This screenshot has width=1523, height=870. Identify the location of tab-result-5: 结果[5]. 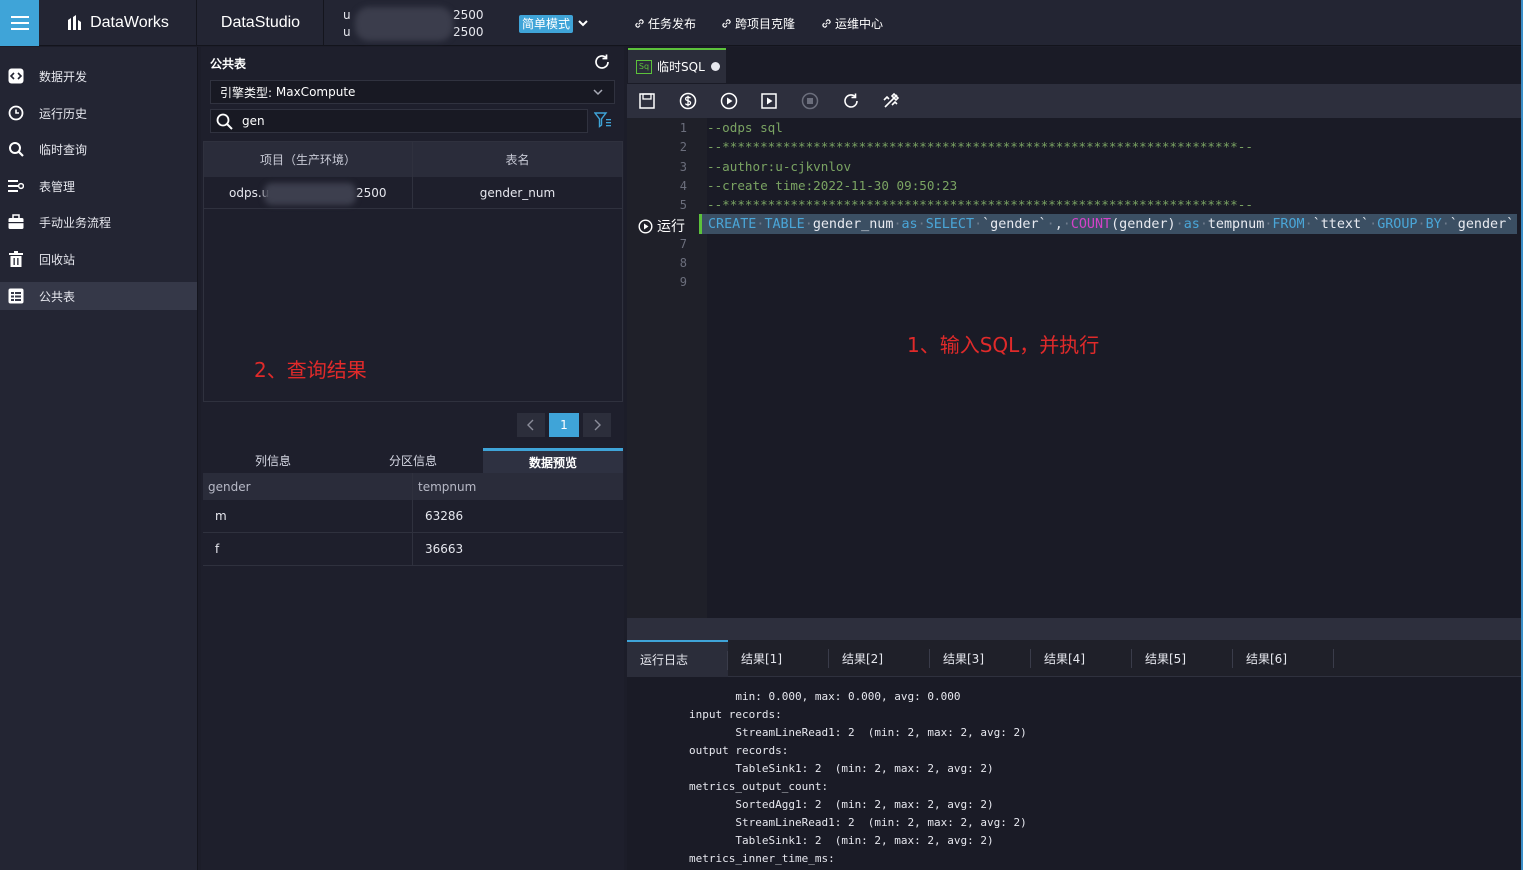
(1182, 658).